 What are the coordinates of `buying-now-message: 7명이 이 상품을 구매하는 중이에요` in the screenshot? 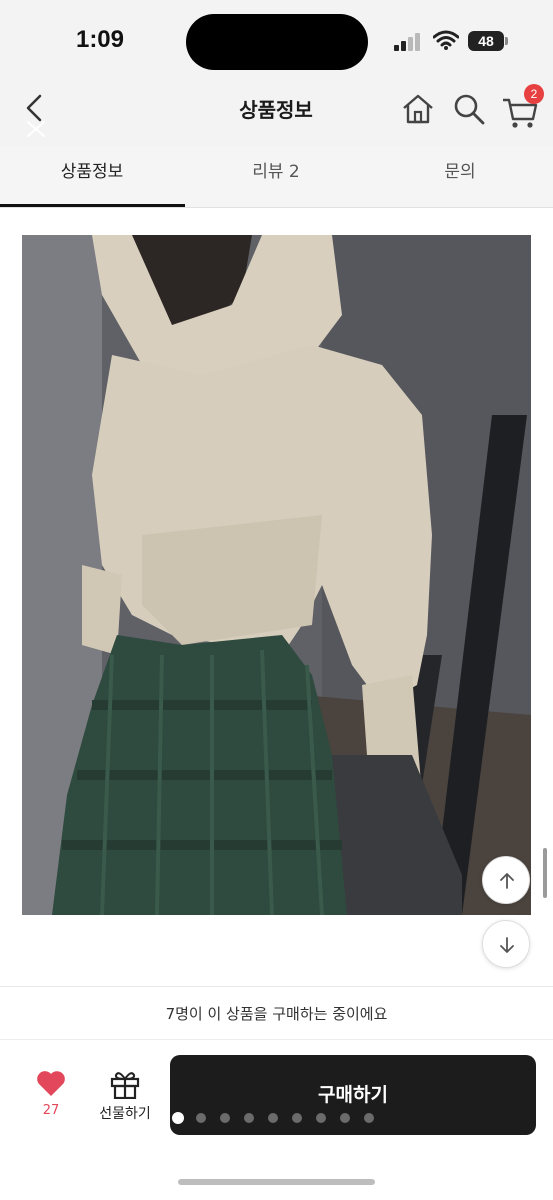 It's located at (276, 1014).